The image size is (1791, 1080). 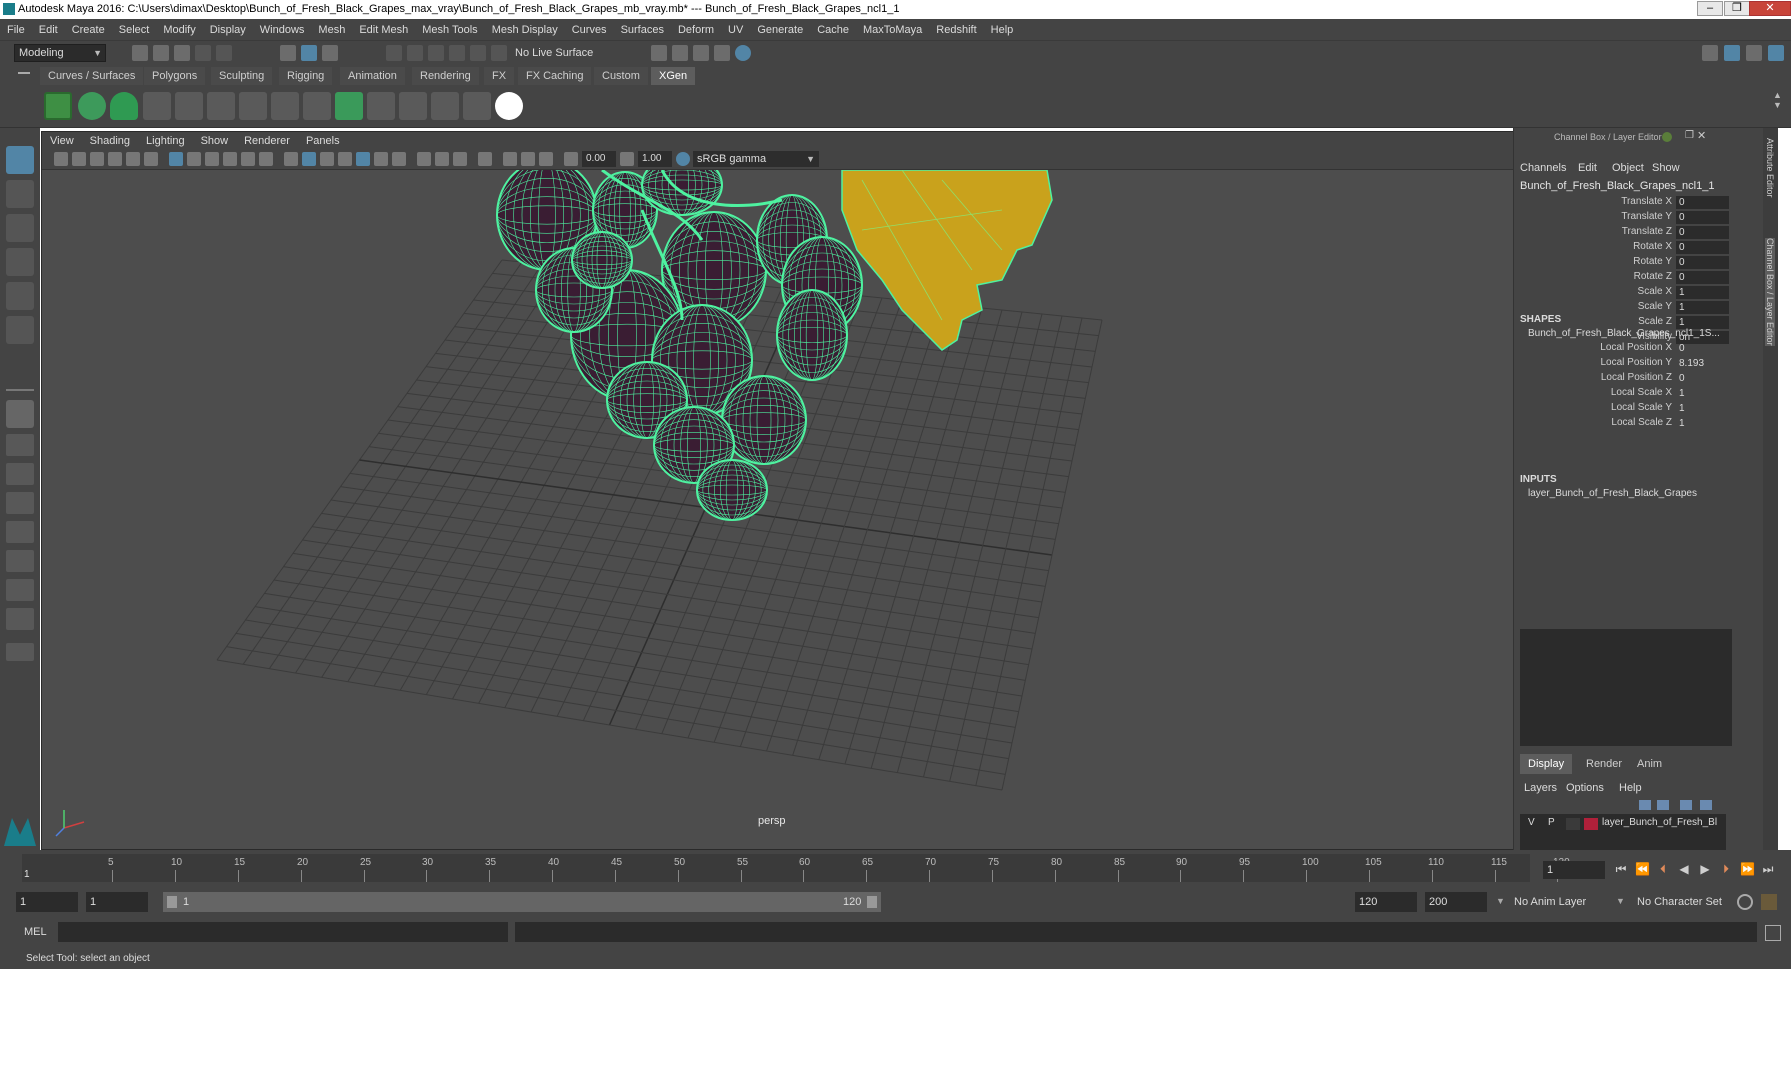 I want to click on layer-tab-render: Render, so click(x=1604, y=764).